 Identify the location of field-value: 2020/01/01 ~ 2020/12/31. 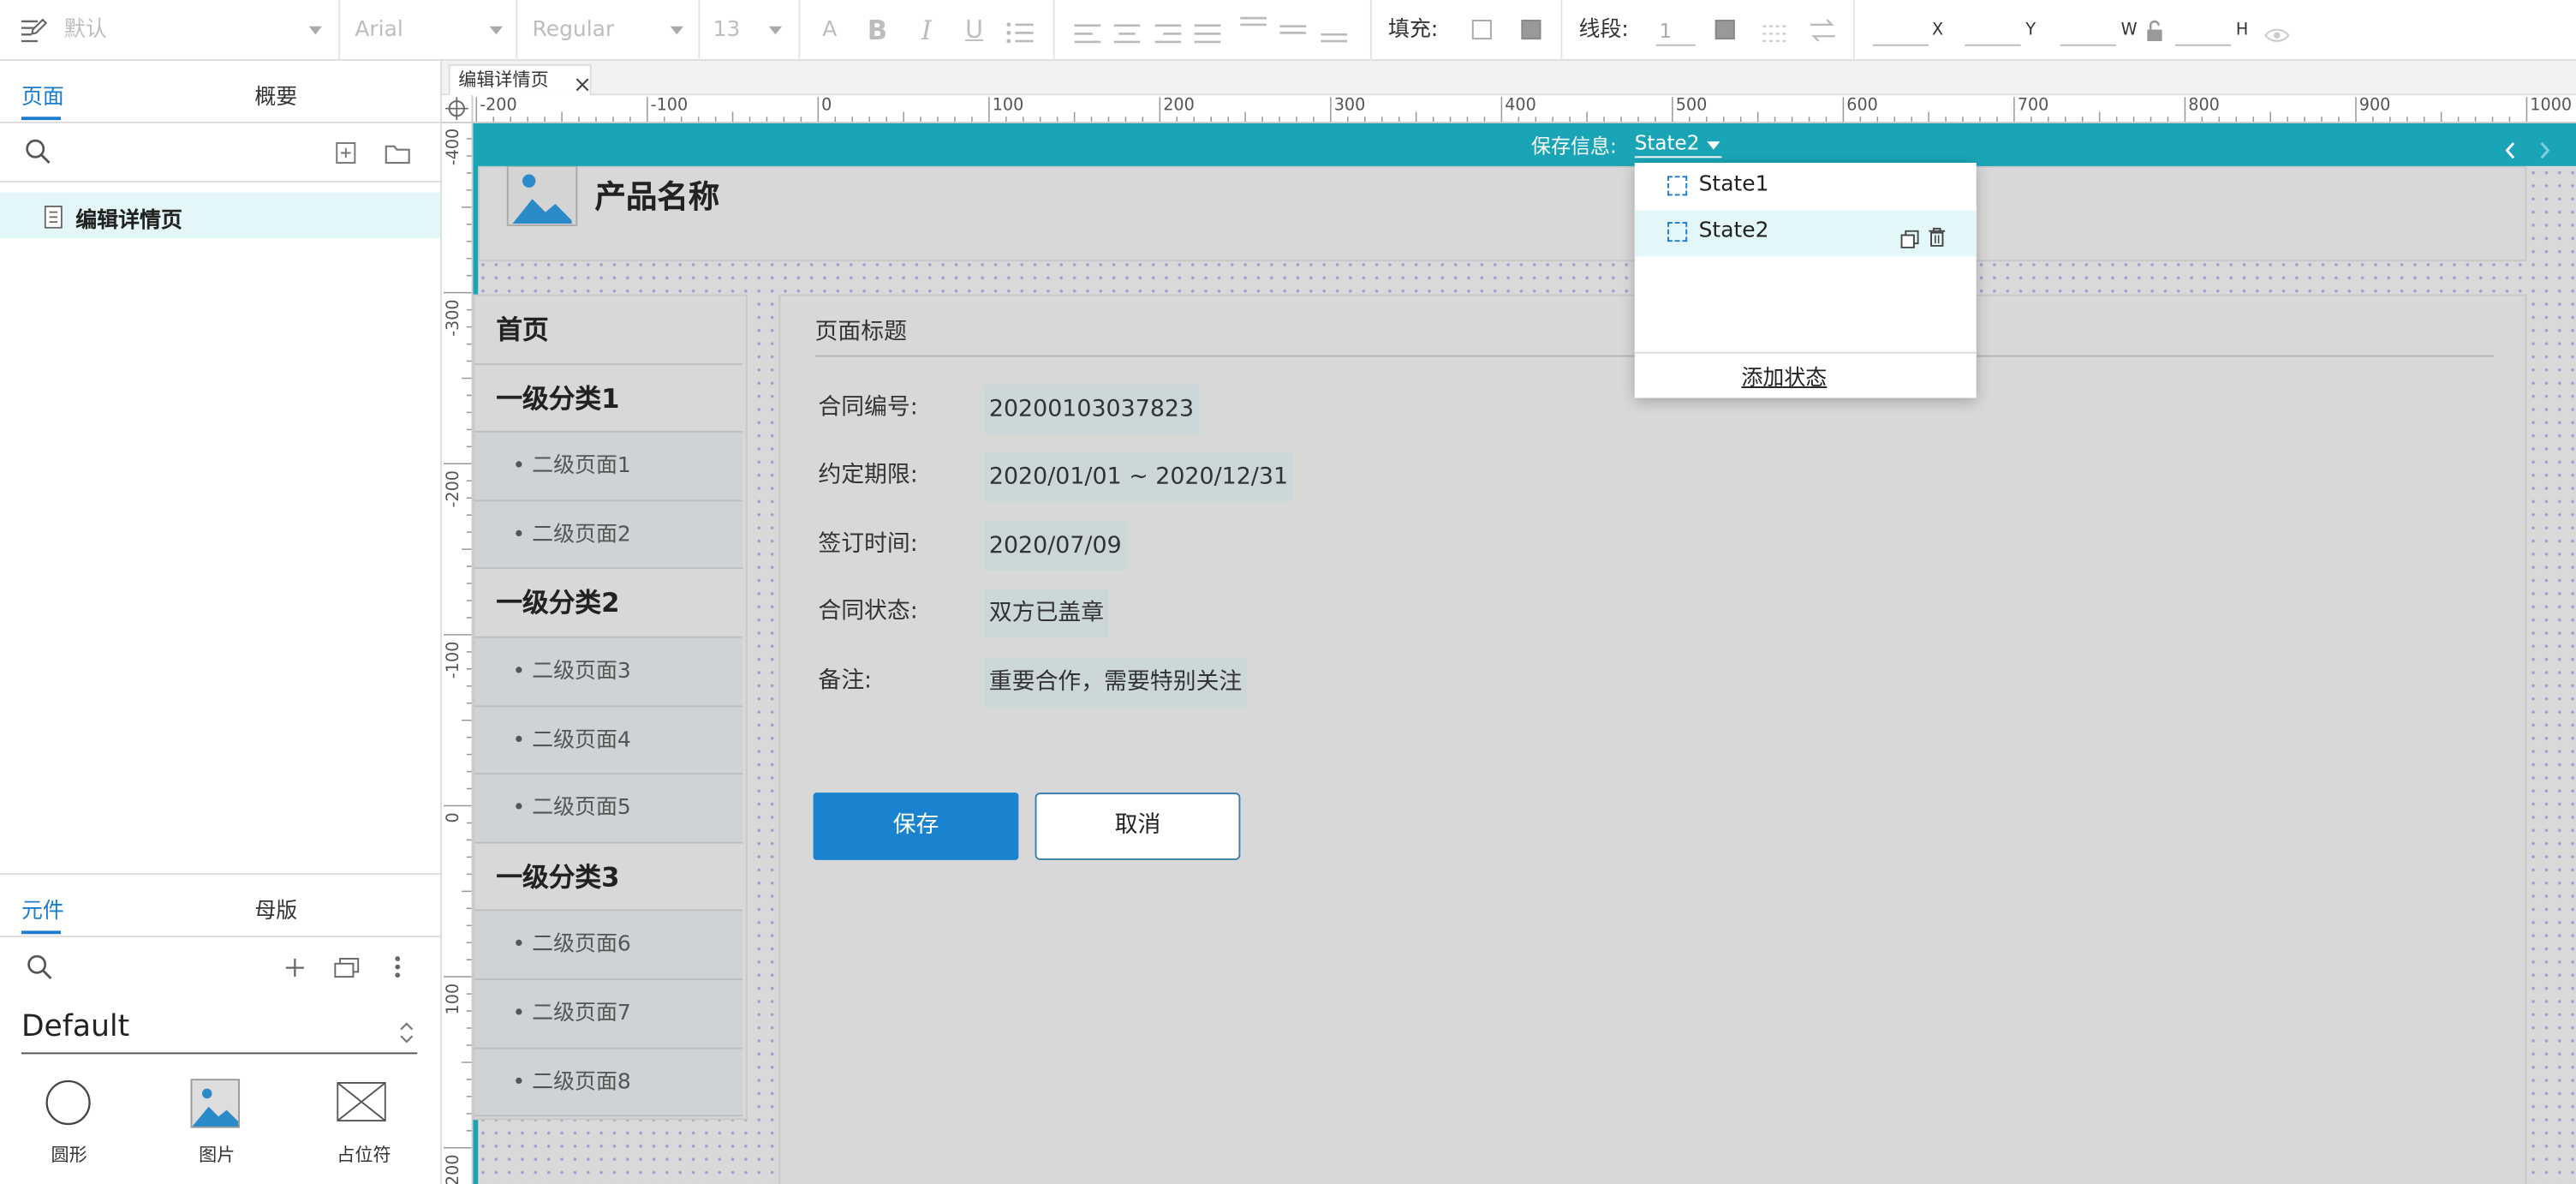
(1138, 477).